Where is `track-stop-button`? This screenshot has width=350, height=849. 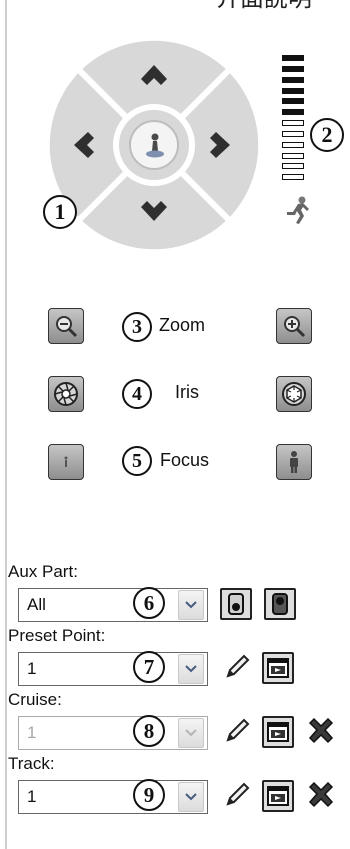
track-stop-button is located at coordinates (321, 795).